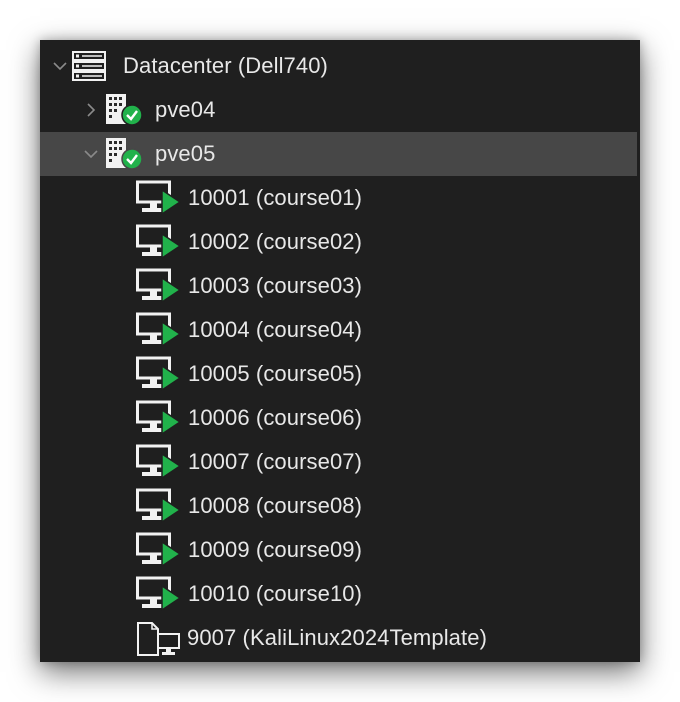 Image resolution: width=680 pixels, height=702 pixels. Describe the element at coordinates (89, 66) in the screenshot. I see `server-rack-icon` at that location.